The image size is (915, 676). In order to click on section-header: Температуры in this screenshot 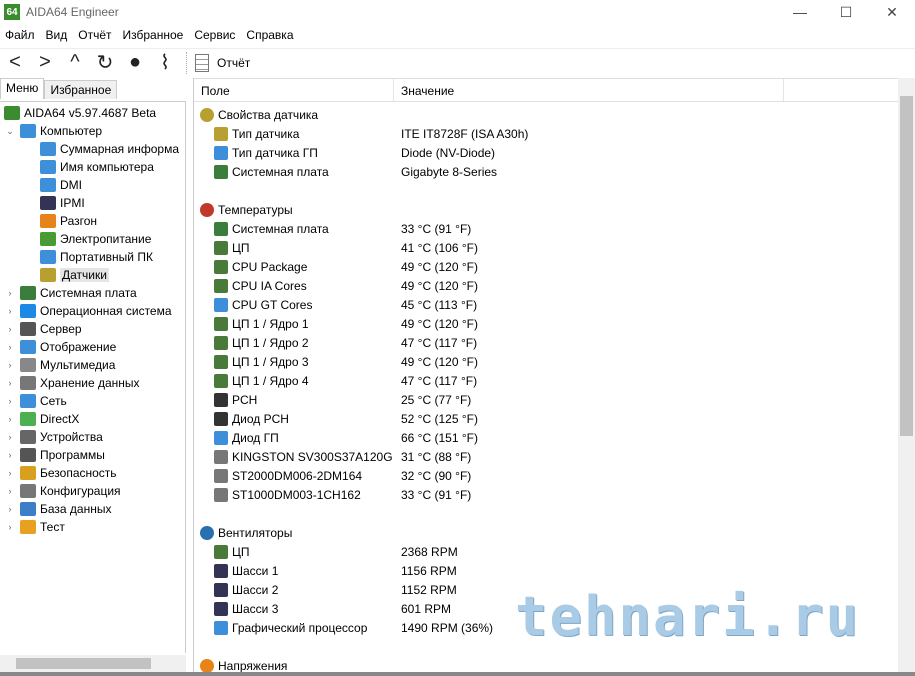, I will do `click(243, 209)`.